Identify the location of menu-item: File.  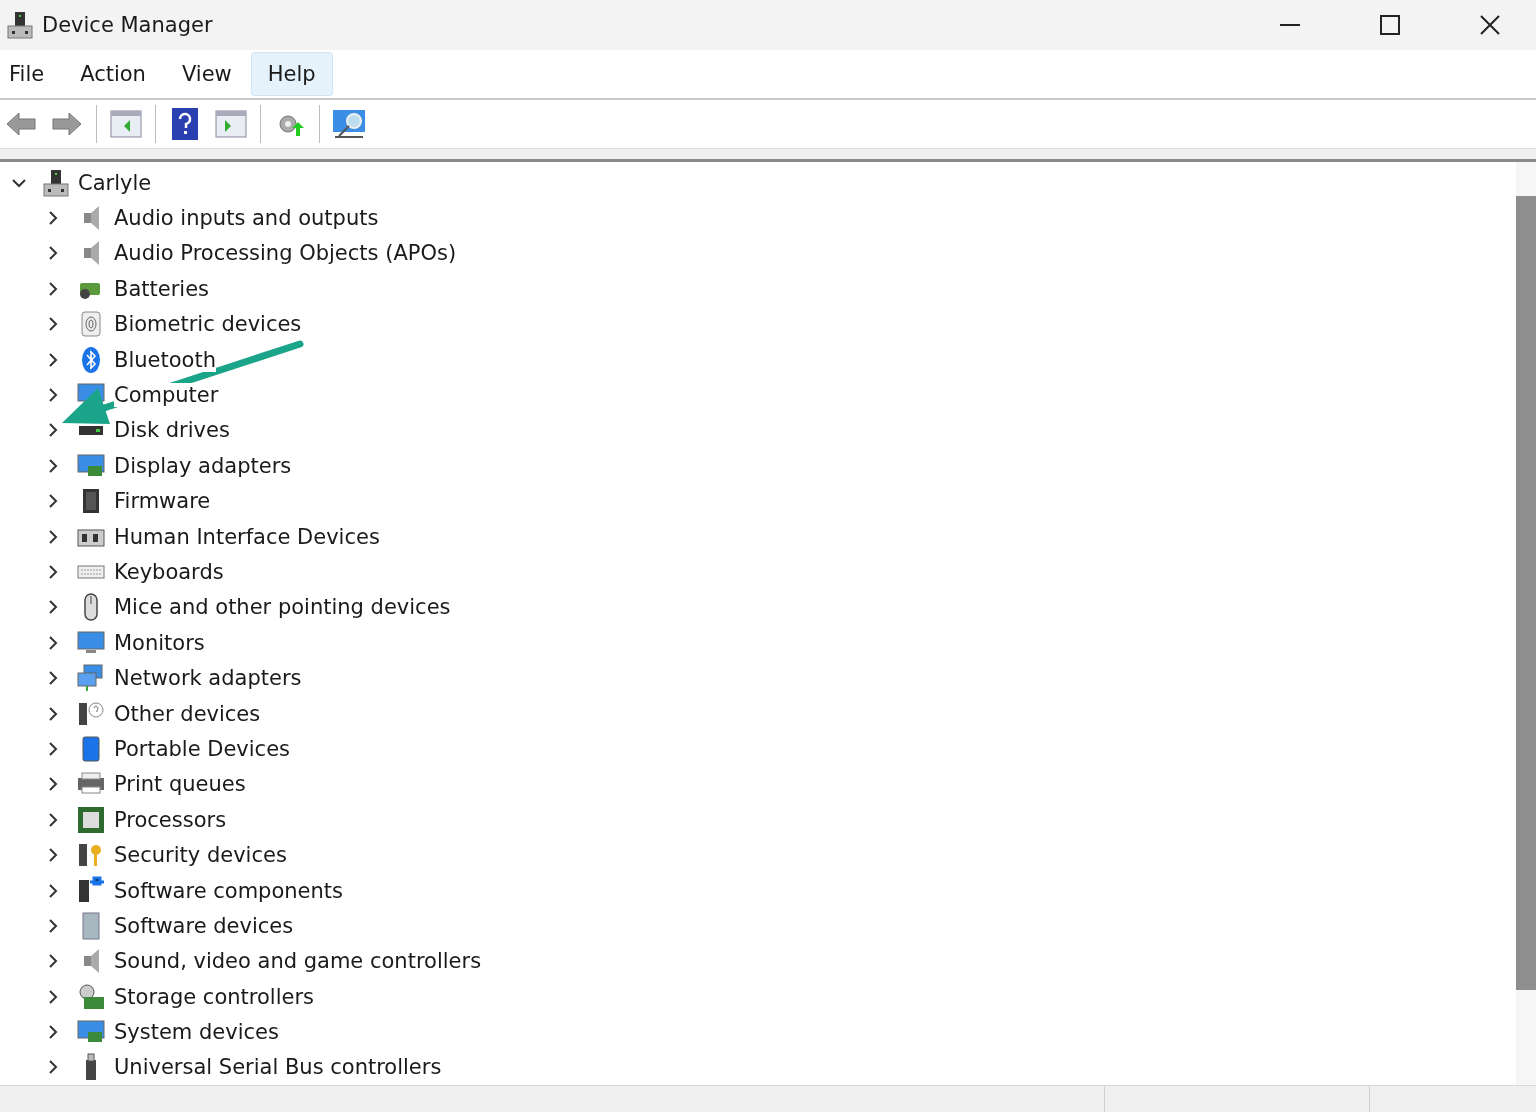
(31, 74).